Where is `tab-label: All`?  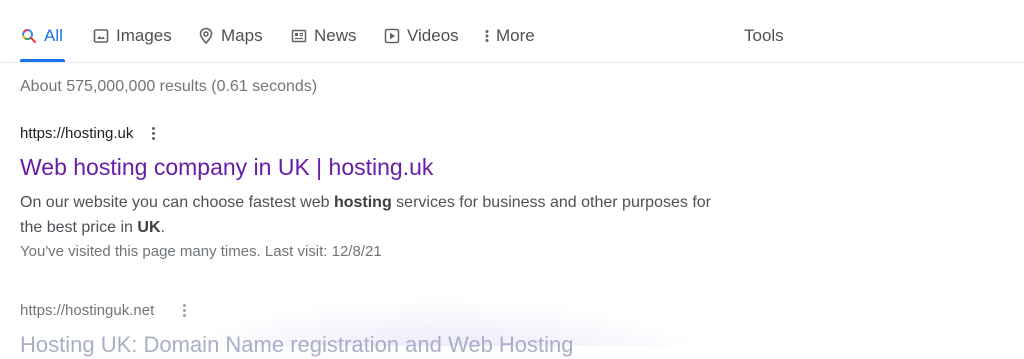 tab-label: All is located at coordinates (53, 35).